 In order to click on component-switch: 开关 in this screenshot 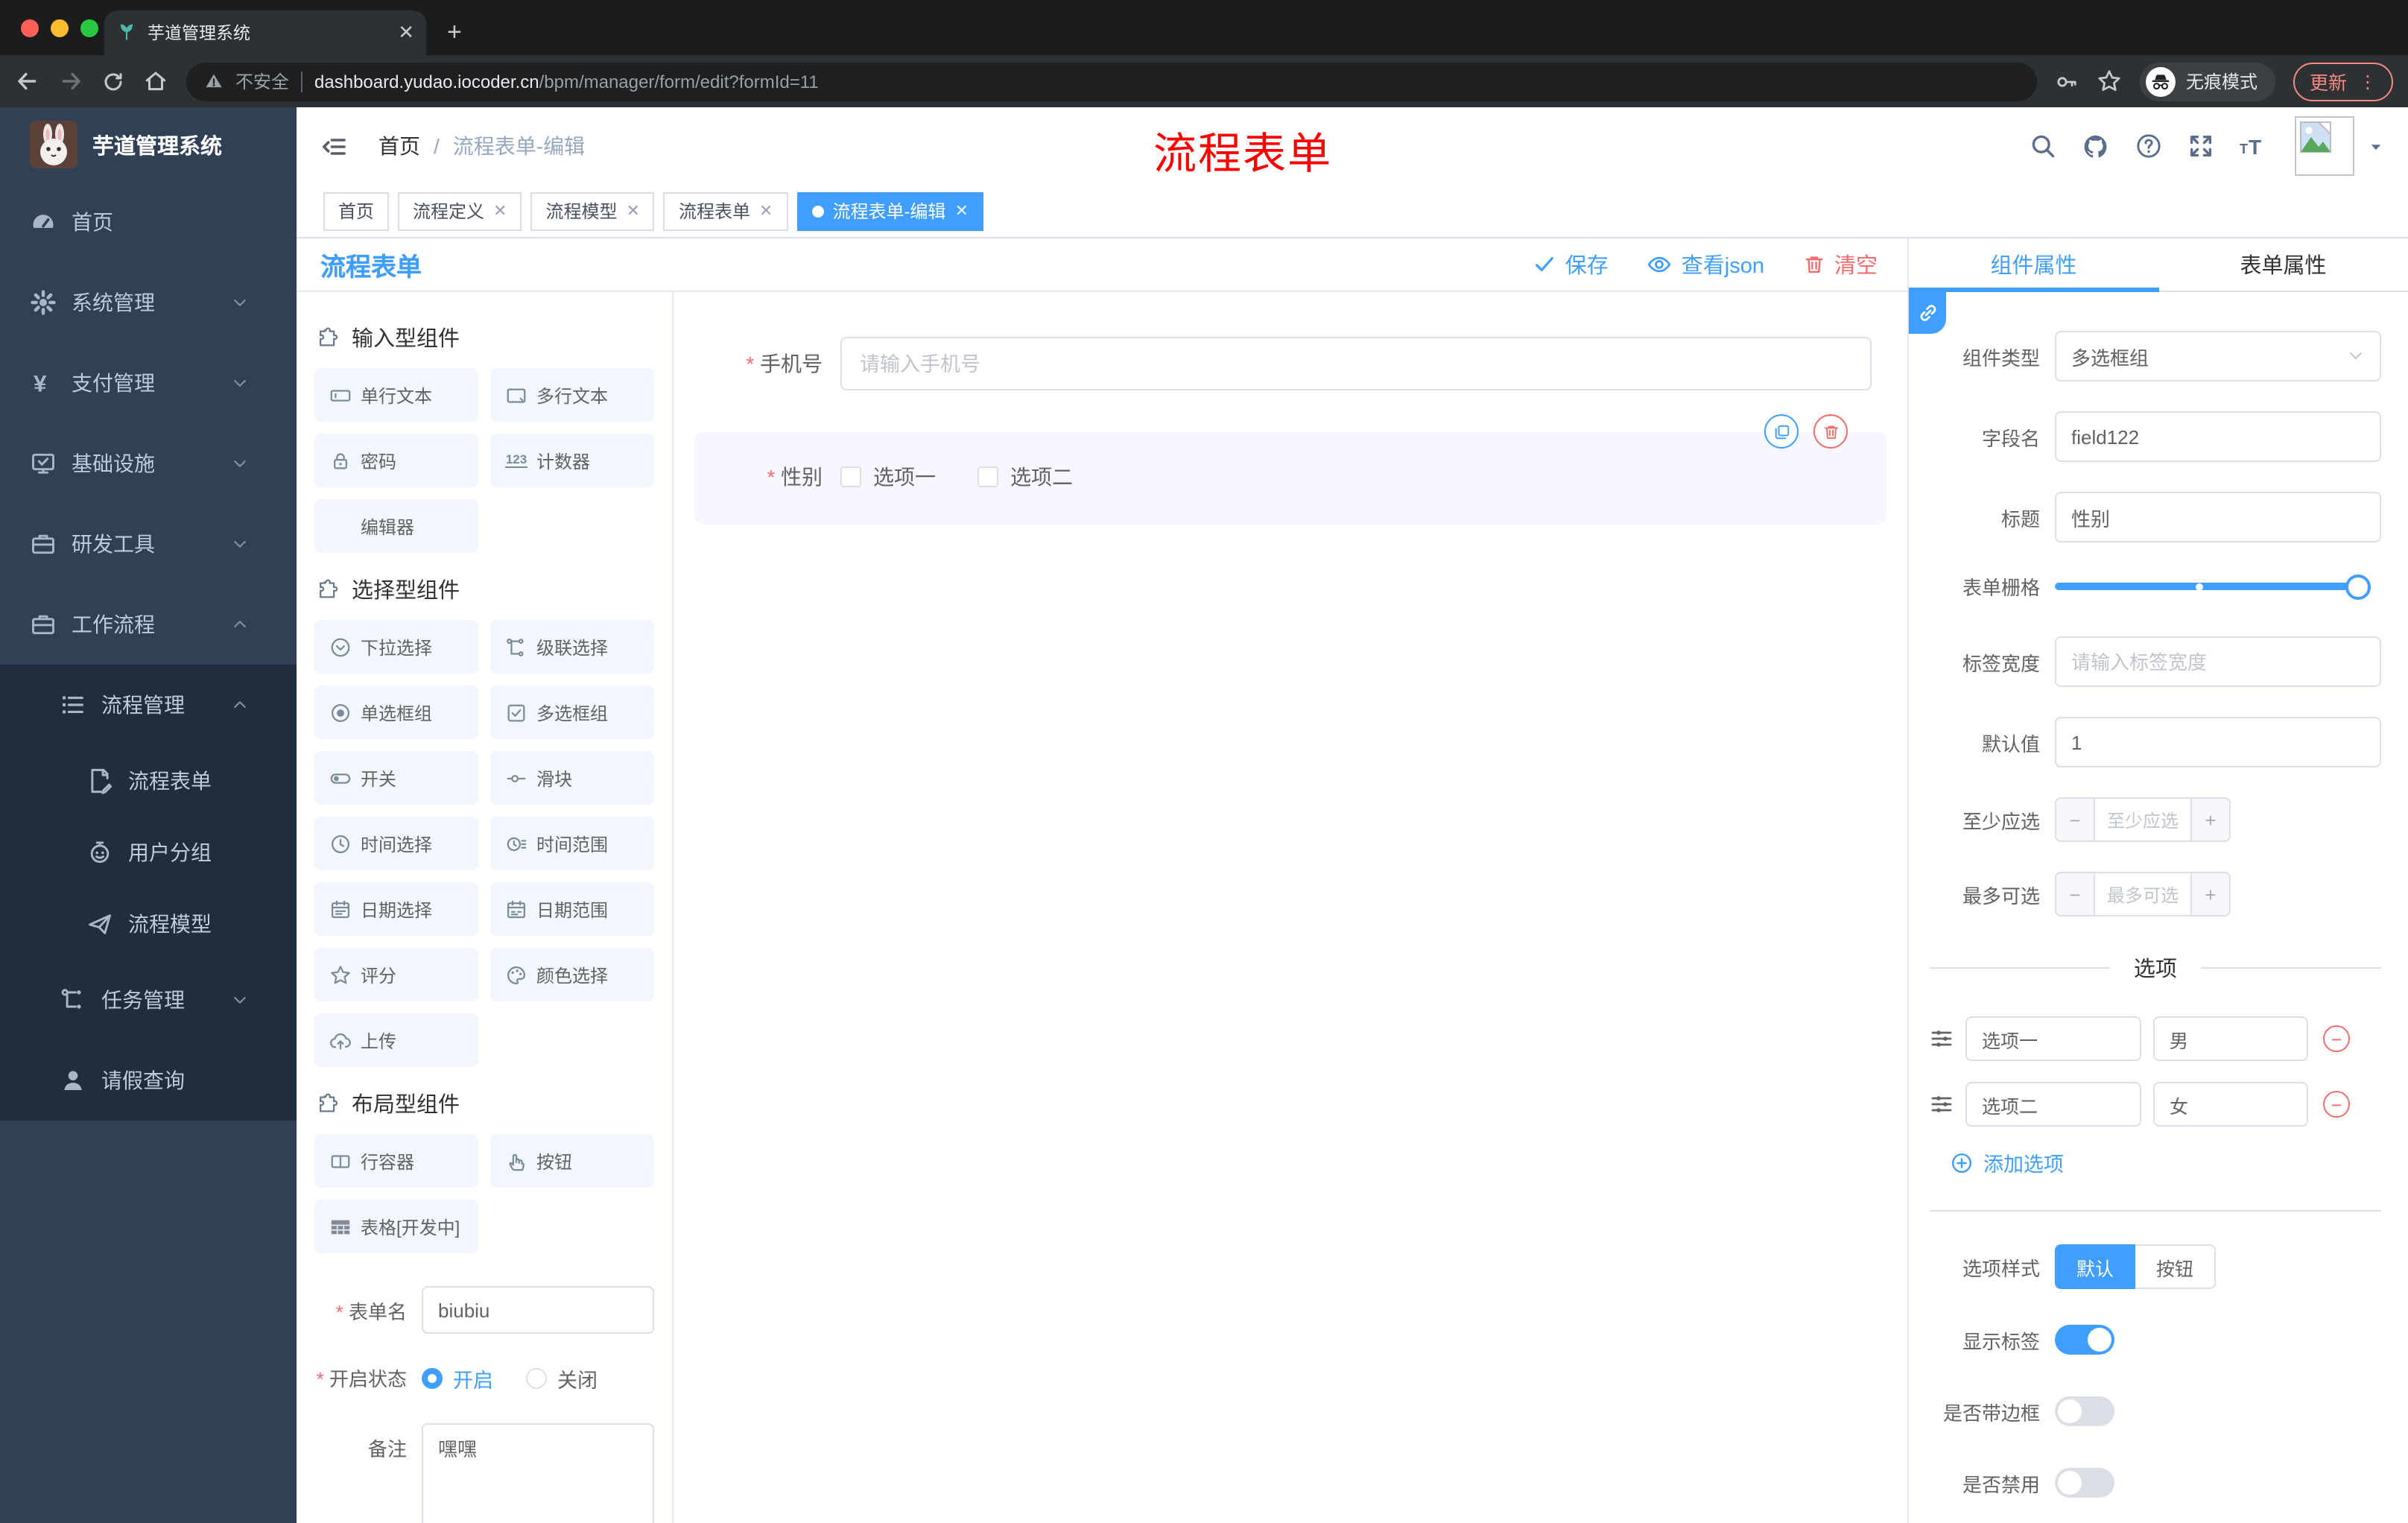, I will do `click(396, 778)`.